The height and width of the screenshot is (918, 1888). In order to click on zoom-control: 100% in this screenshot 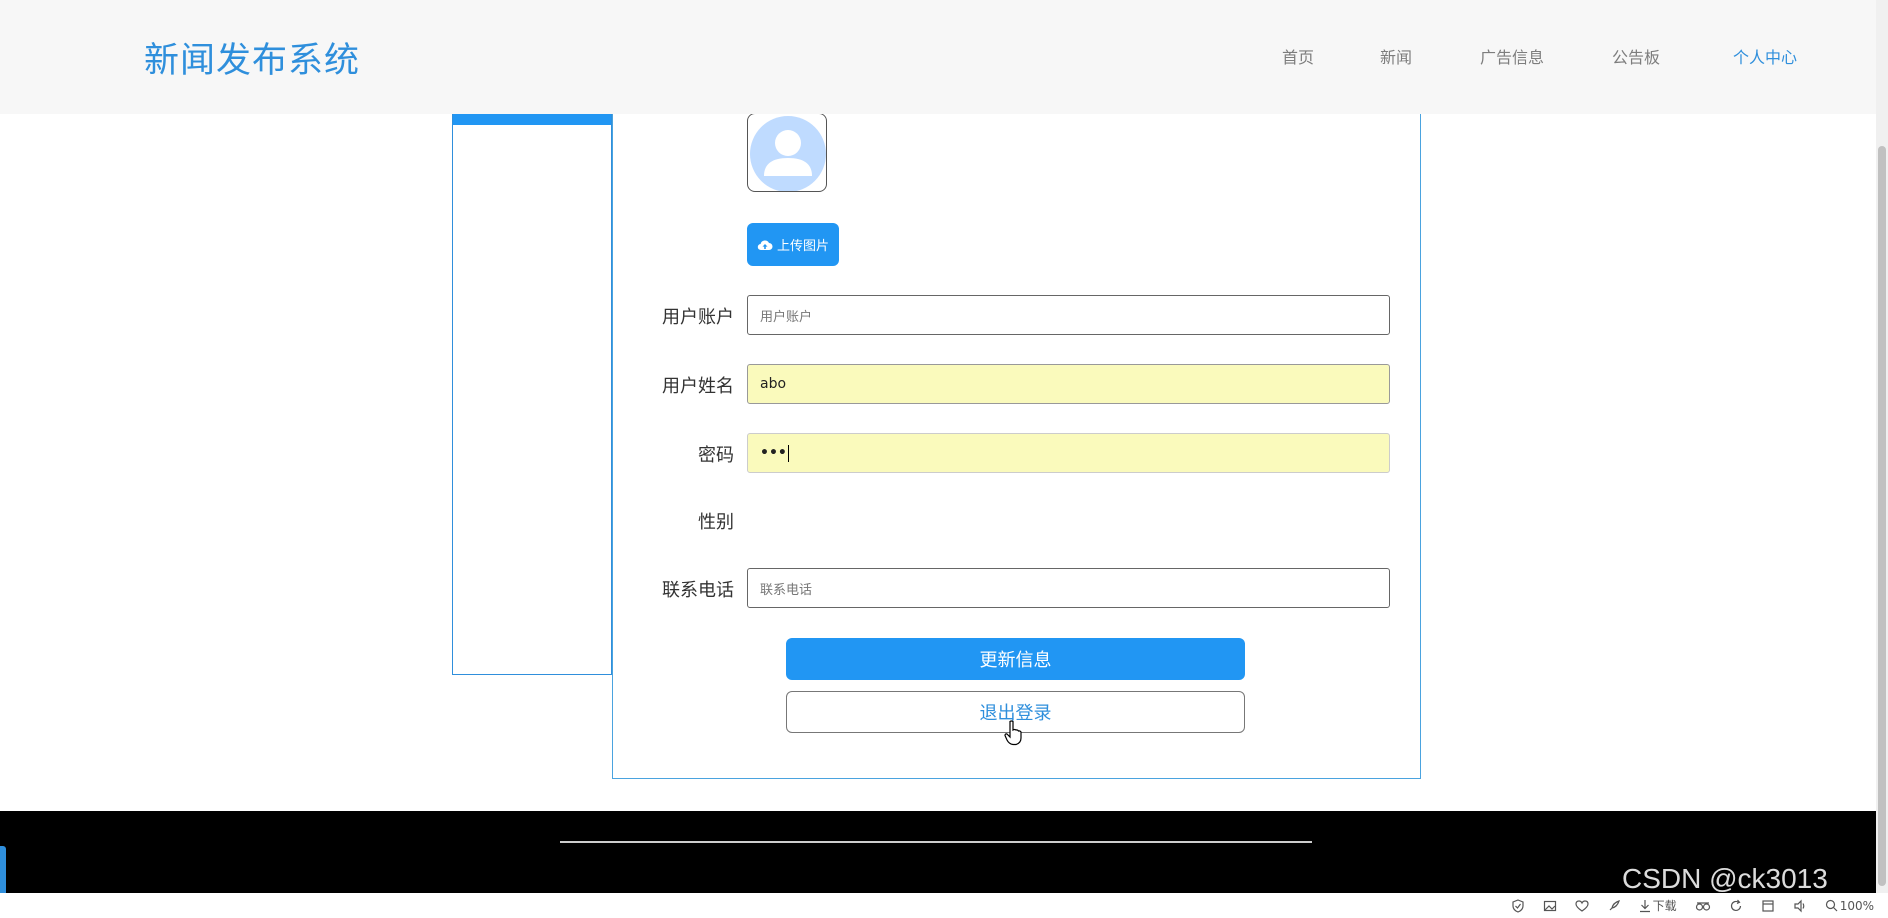, I will do `click(1849, 906)`.